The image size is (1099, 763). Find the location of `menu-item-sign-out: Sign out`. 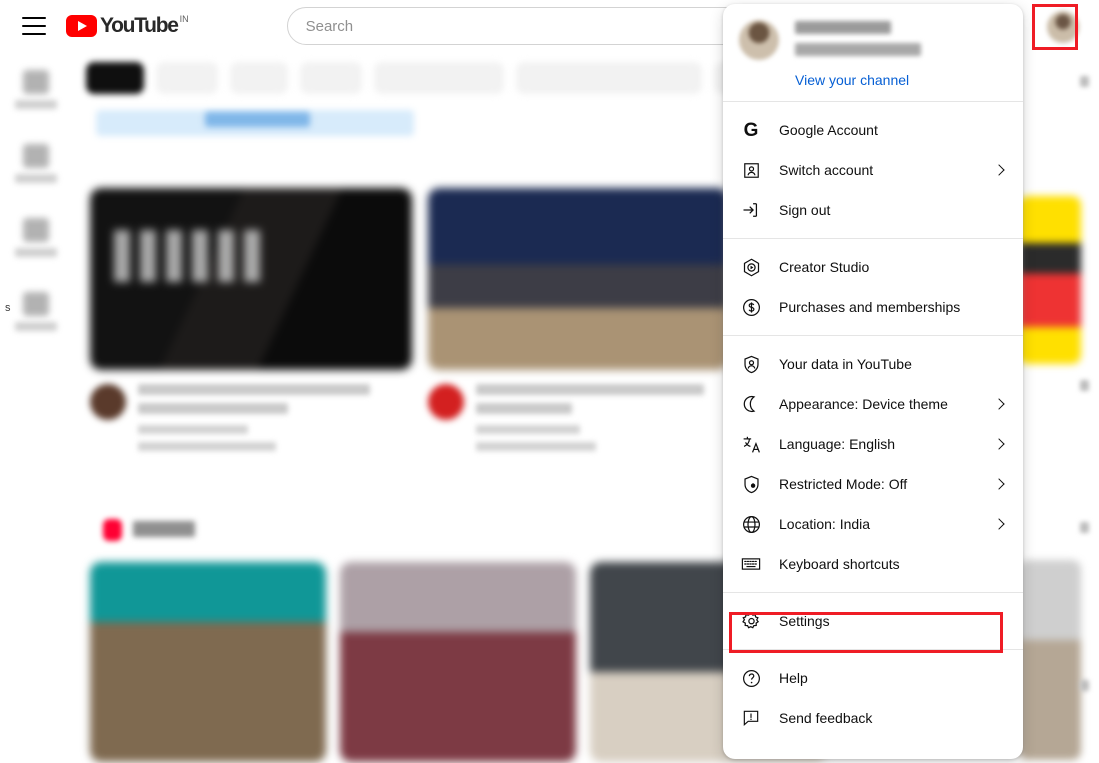

menu-item-sign-out: Sign out is located at coordinates (873, 210).